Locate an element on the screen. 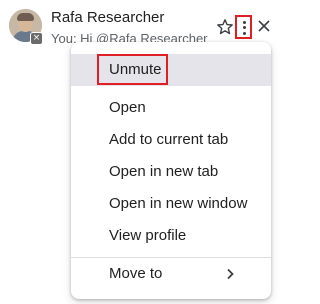 The image size is (320, 304). menu-item-label: Open is located at coordinates (127, 107).